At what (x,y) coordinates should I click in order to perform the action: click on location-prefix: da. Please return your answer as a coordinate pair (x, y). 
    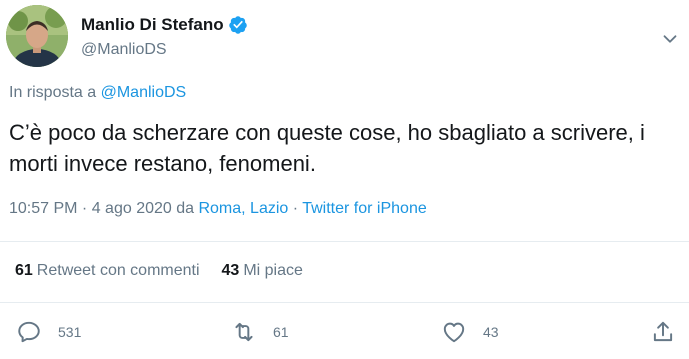
    Looking at the image, I should click on (185, 208).